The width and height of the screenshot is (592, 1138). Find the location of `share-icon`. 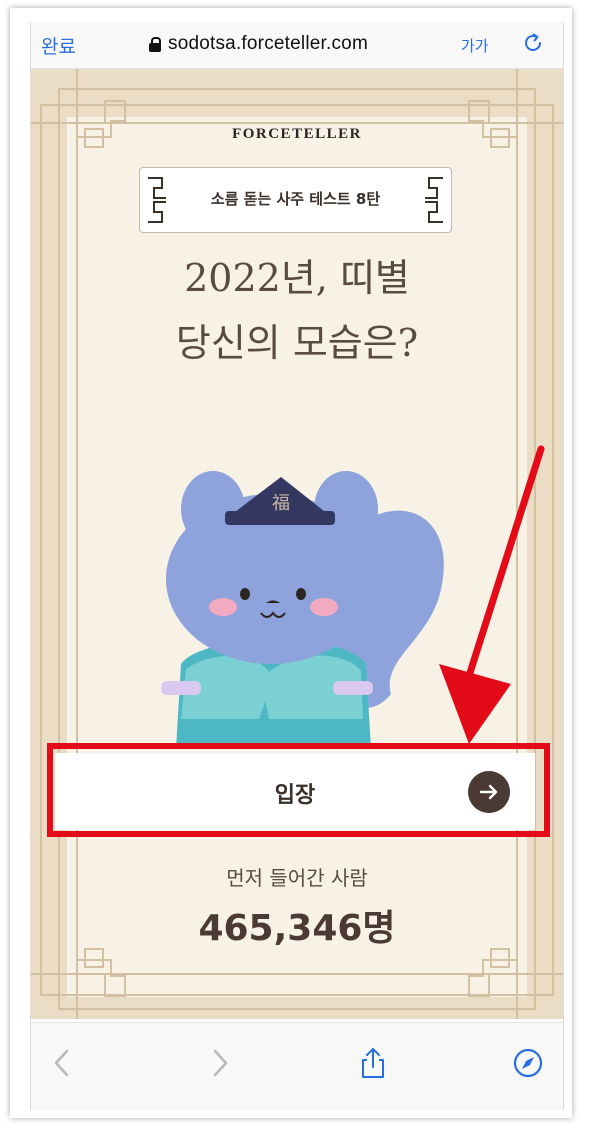

share-icon is located at coordinates (373, 1063).